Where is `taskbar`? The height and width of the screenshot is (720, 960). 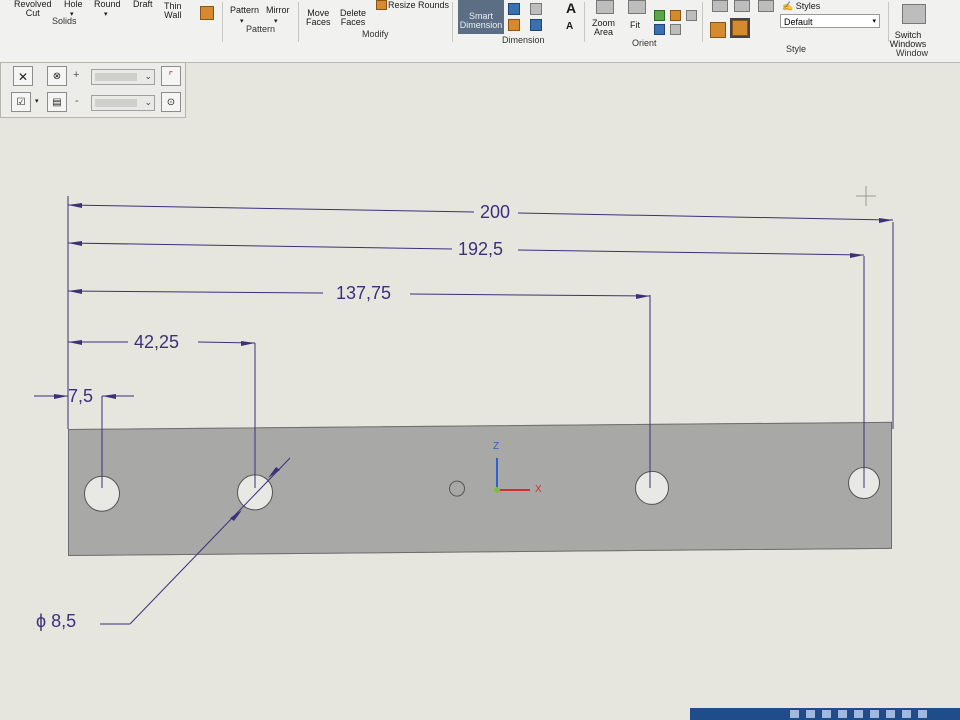
taskbar is located at coordinates (825, 714).